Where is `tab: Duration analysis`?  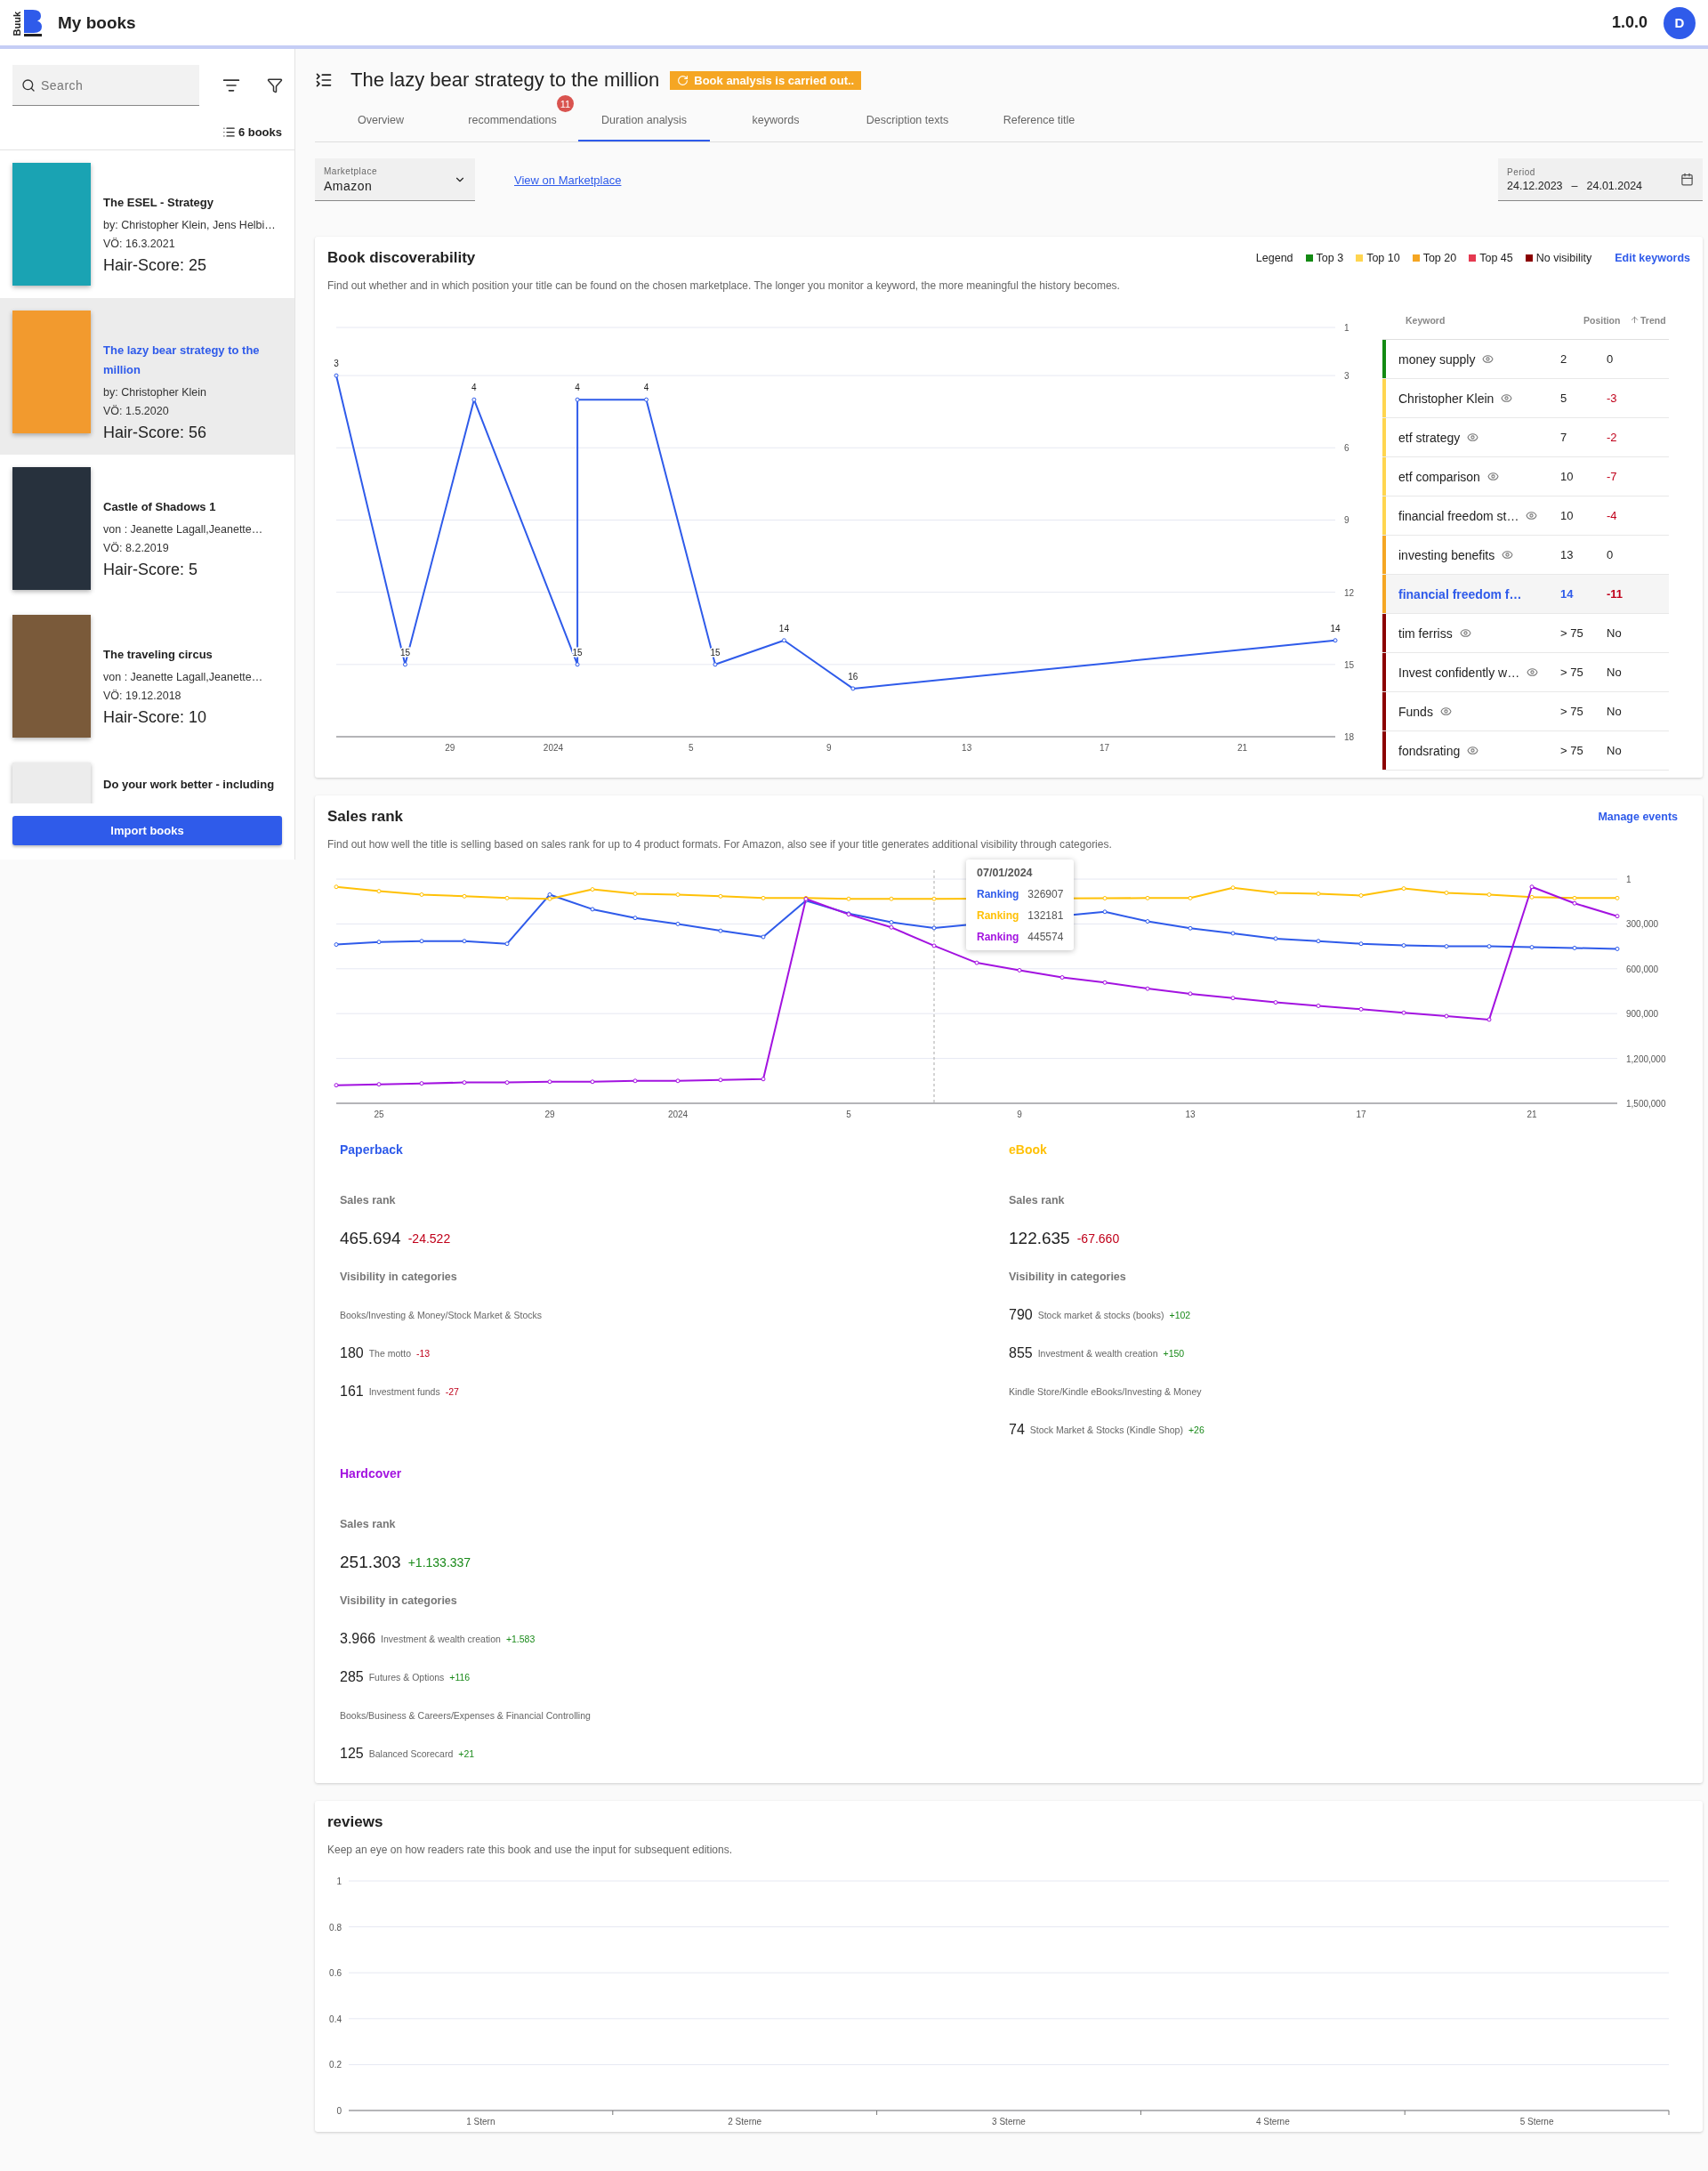
tab: Duration analysis is located at coordinates (644, 121).